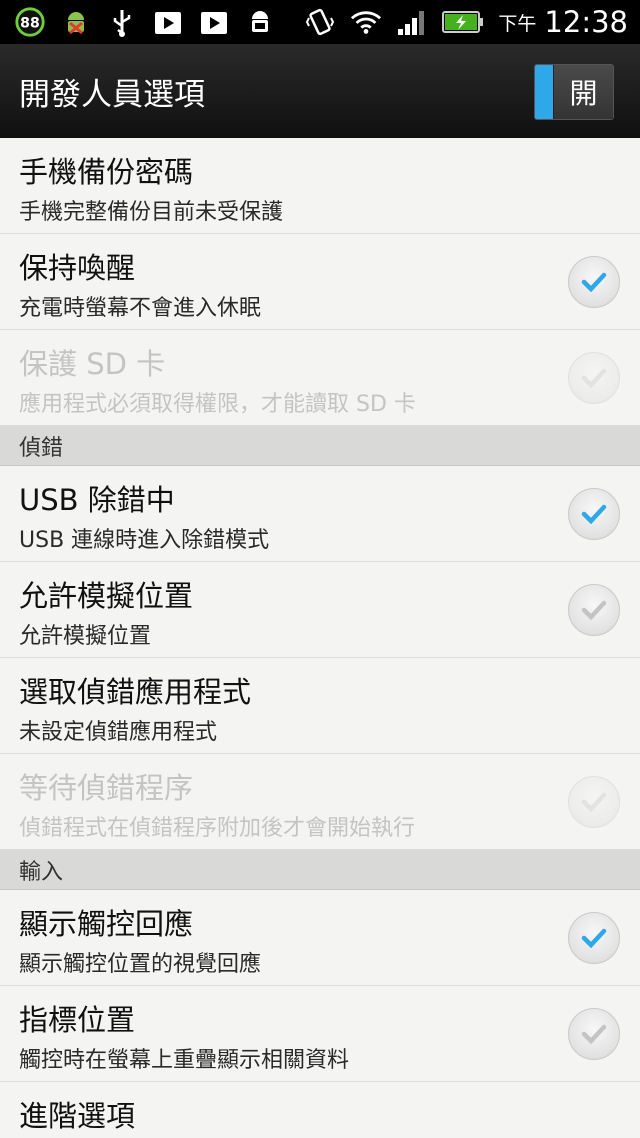 Image resolution: width=640 pixels, height=1138 pixels. I want to click on list-item-wait-debugger: 等待偵錯程序 偵錯程式在偵錯程序附加後才會開始執行, so click(320, 802).